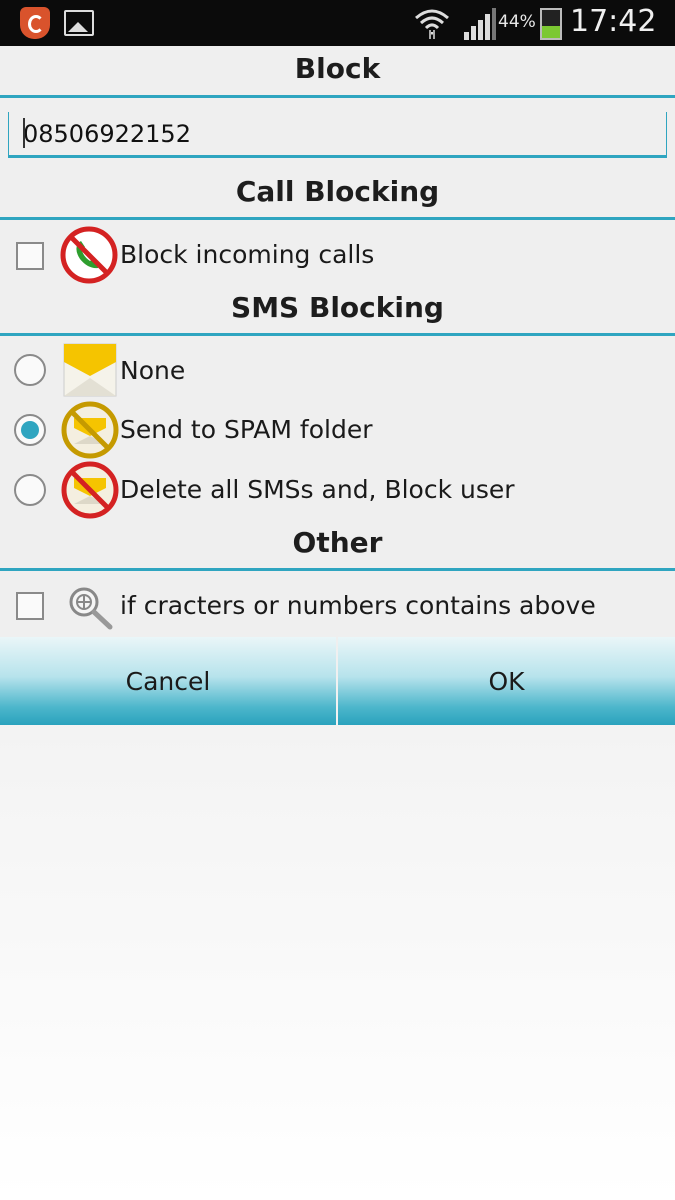 The image size is (675, 1200). What do you see at coordinates (358, 605) in the screenshot?
I see `contains-label: if cracters or numbers contains above` at bounding box center [358, 605].